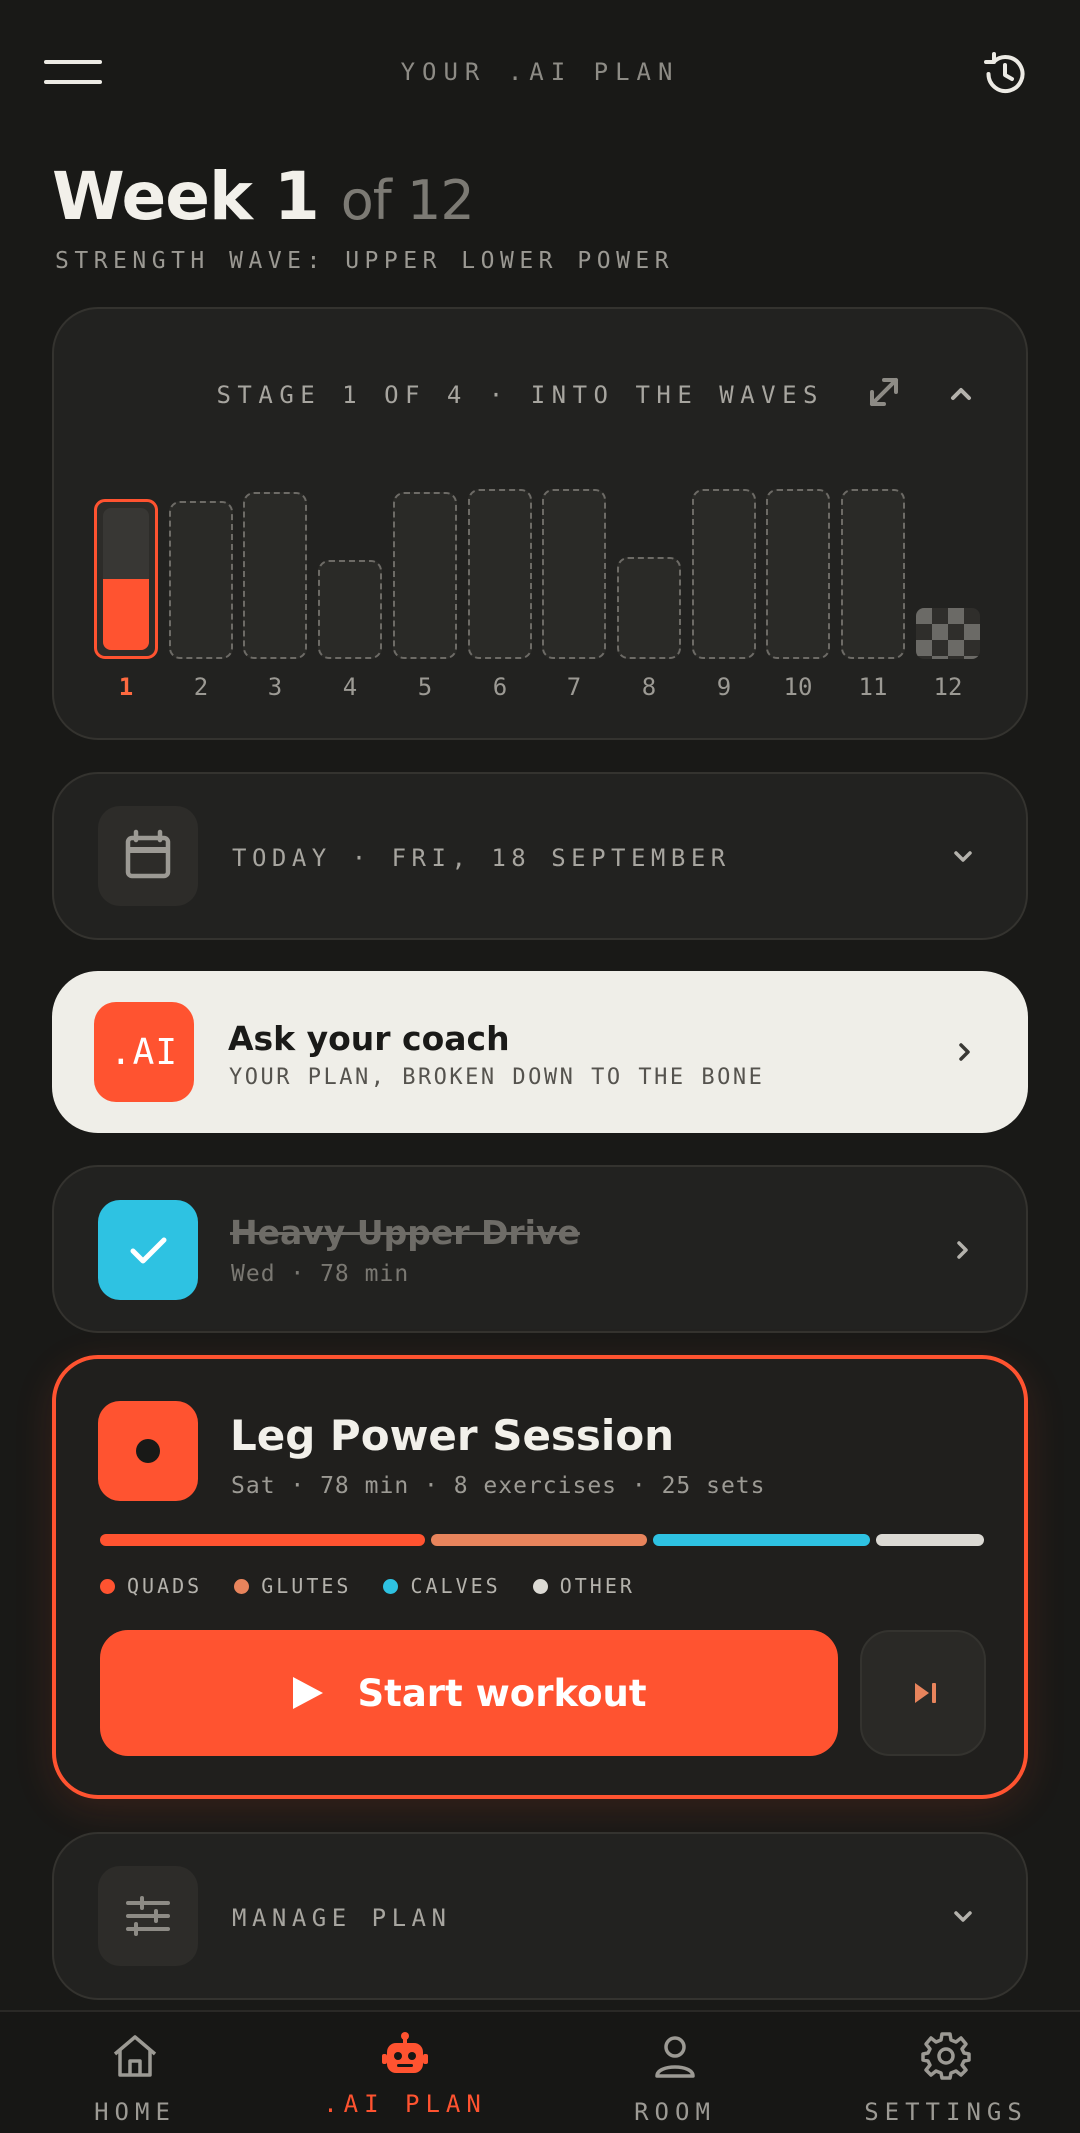 This screenshot has width=1080, height=2133. What do you see at coordinates (597, 1586) in the screenshot?
I see `legend-label: OTHER` at bounding box center [597, 1586].